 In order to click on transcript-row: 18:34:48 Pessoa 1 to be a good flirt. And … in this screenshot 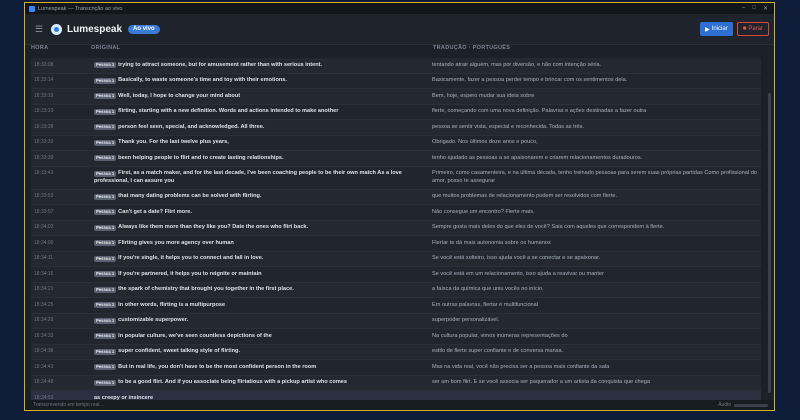, I will do `click(396, 383)`.